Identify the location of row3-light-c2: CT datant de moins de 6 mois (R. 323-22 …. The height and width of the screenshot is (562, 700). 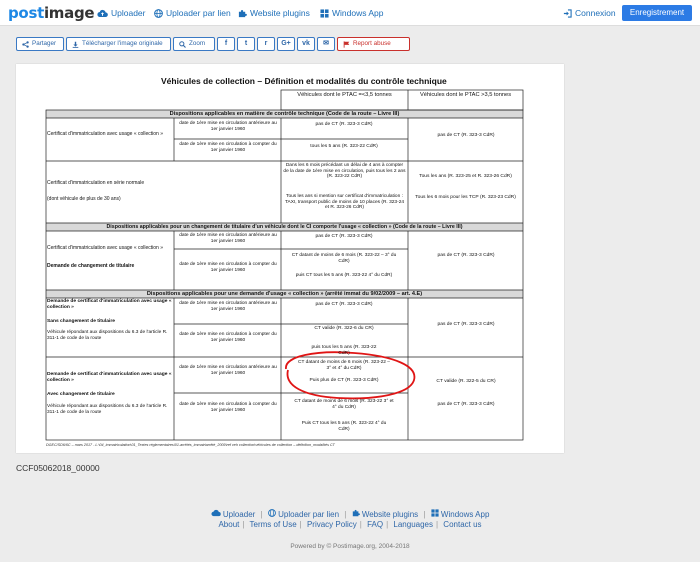
(344, 258).